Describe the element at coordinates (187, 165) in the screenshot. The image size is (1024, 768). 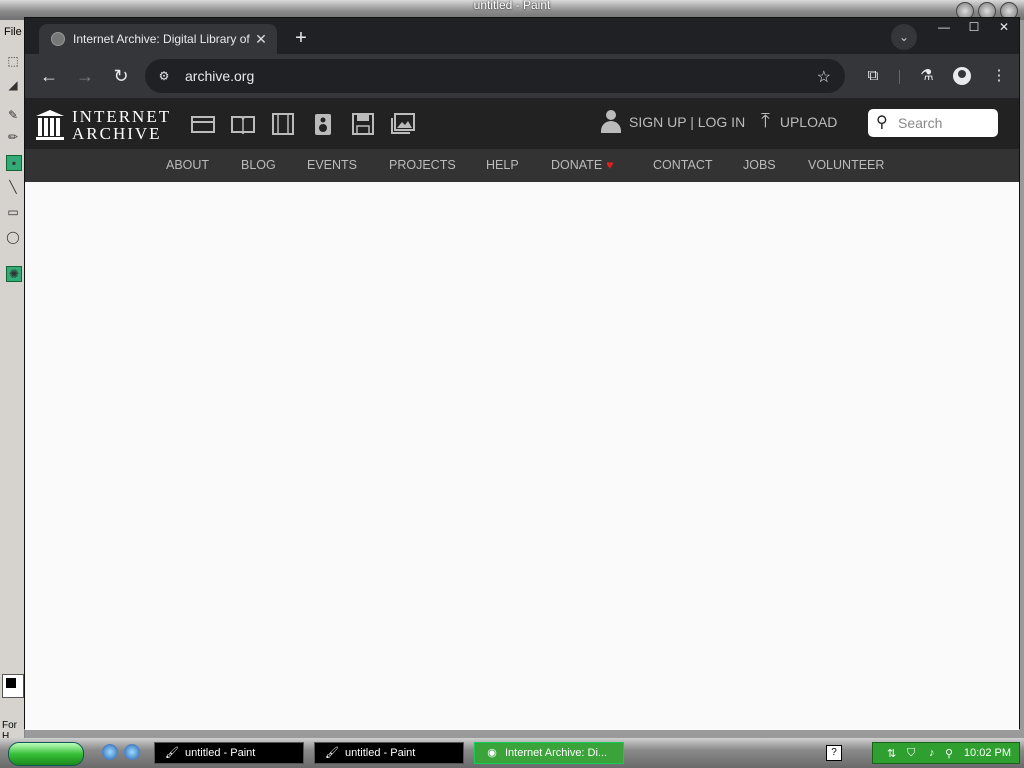
I see `nav-about: ABOUT` at that location.